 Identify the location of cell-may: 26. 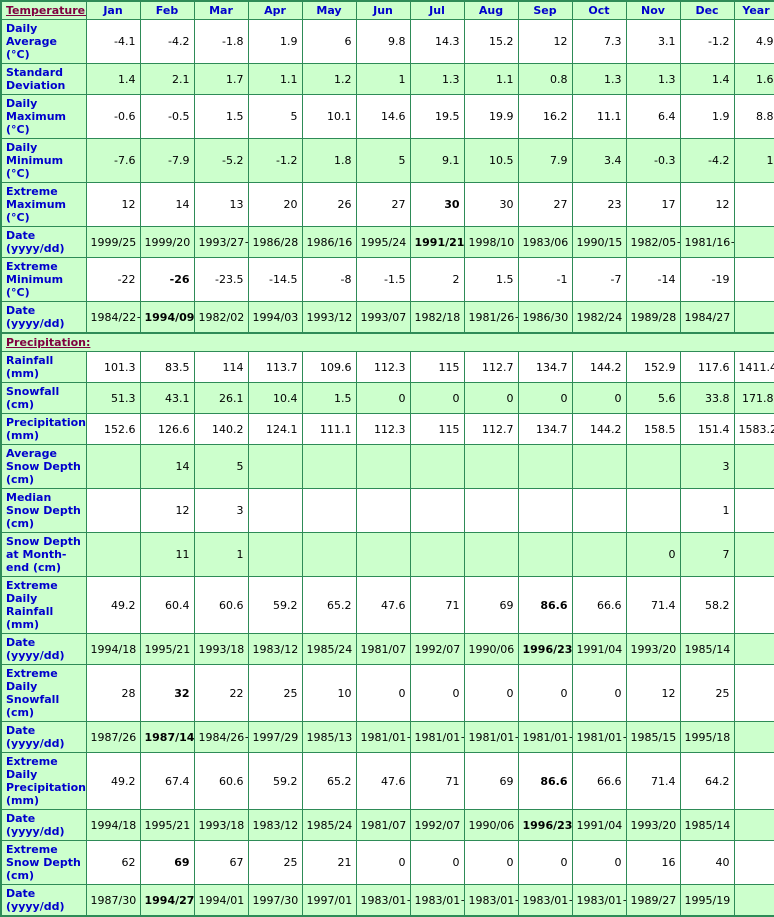
(329, 204).